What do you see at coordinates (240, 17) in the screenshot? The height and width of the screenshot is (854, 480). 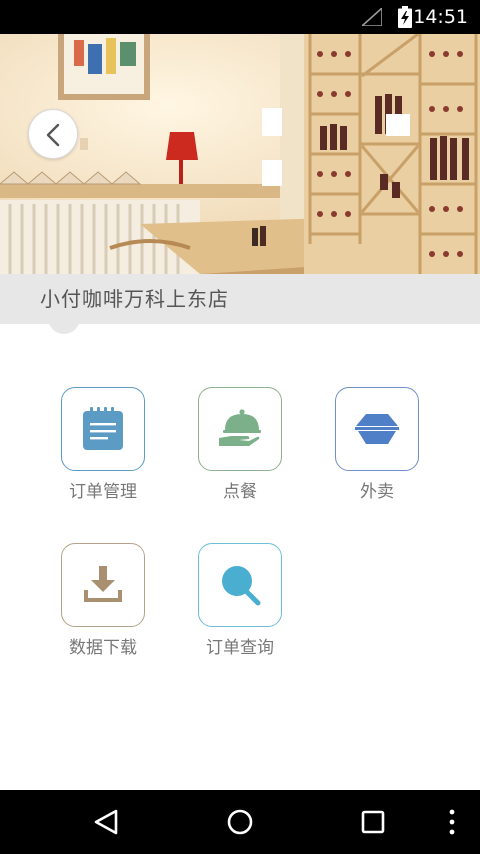 I see `status-bar: 14:51` at bounding box center [240, 17].